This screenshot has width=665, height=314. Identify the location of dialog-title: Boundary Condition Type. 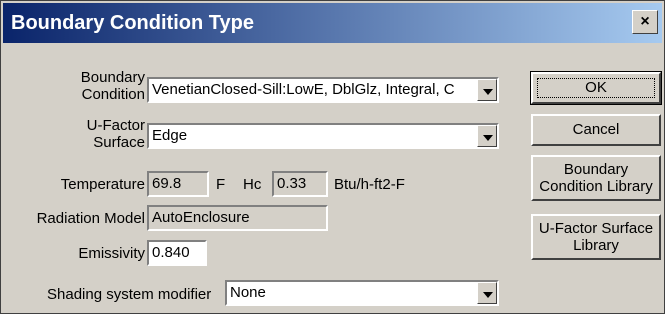
(132, 23).